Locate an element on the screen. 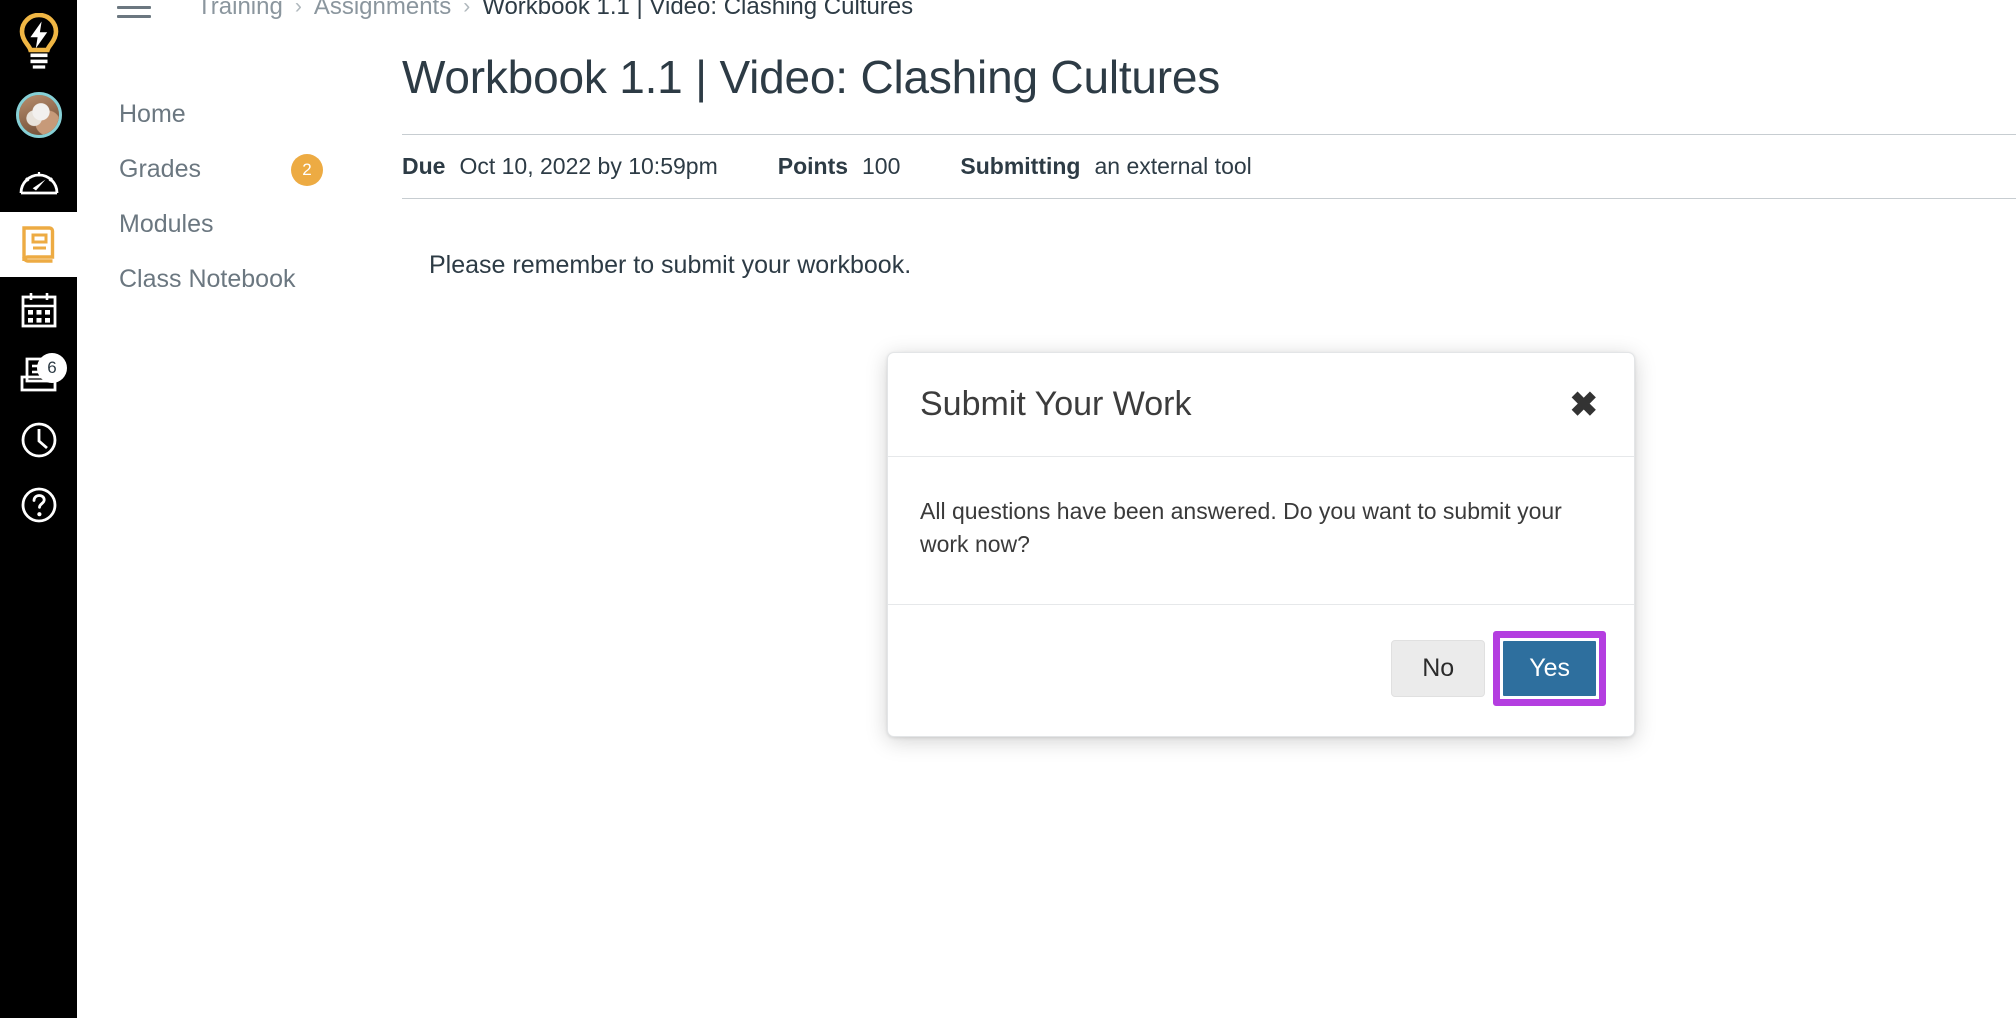 The width and height of the screenshot is (2016, 1018). inbox-badge: 6 is located at coordinates (52, 368).